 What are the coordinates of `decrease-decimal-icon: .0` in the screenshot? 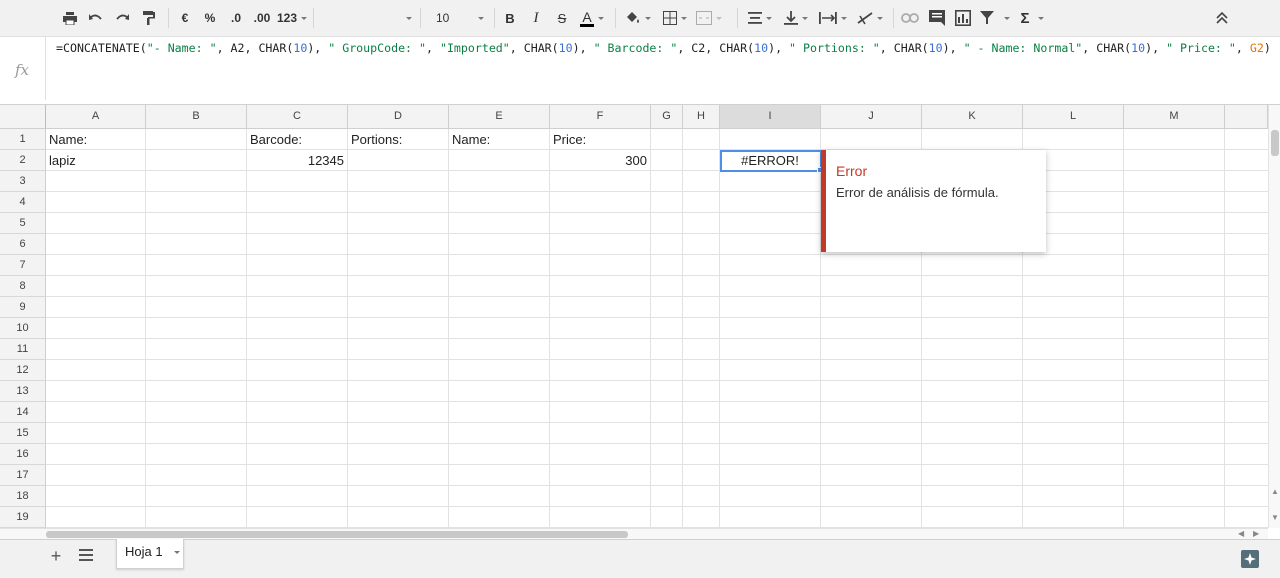 It's located at (236, 18).